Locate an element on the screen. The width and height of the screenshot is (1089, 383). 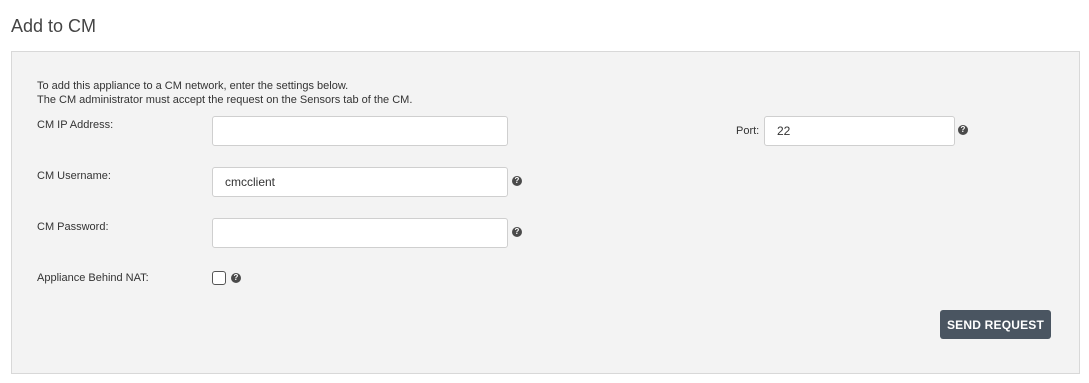
password-label: CM Password: is located at coordinates (73, 227).